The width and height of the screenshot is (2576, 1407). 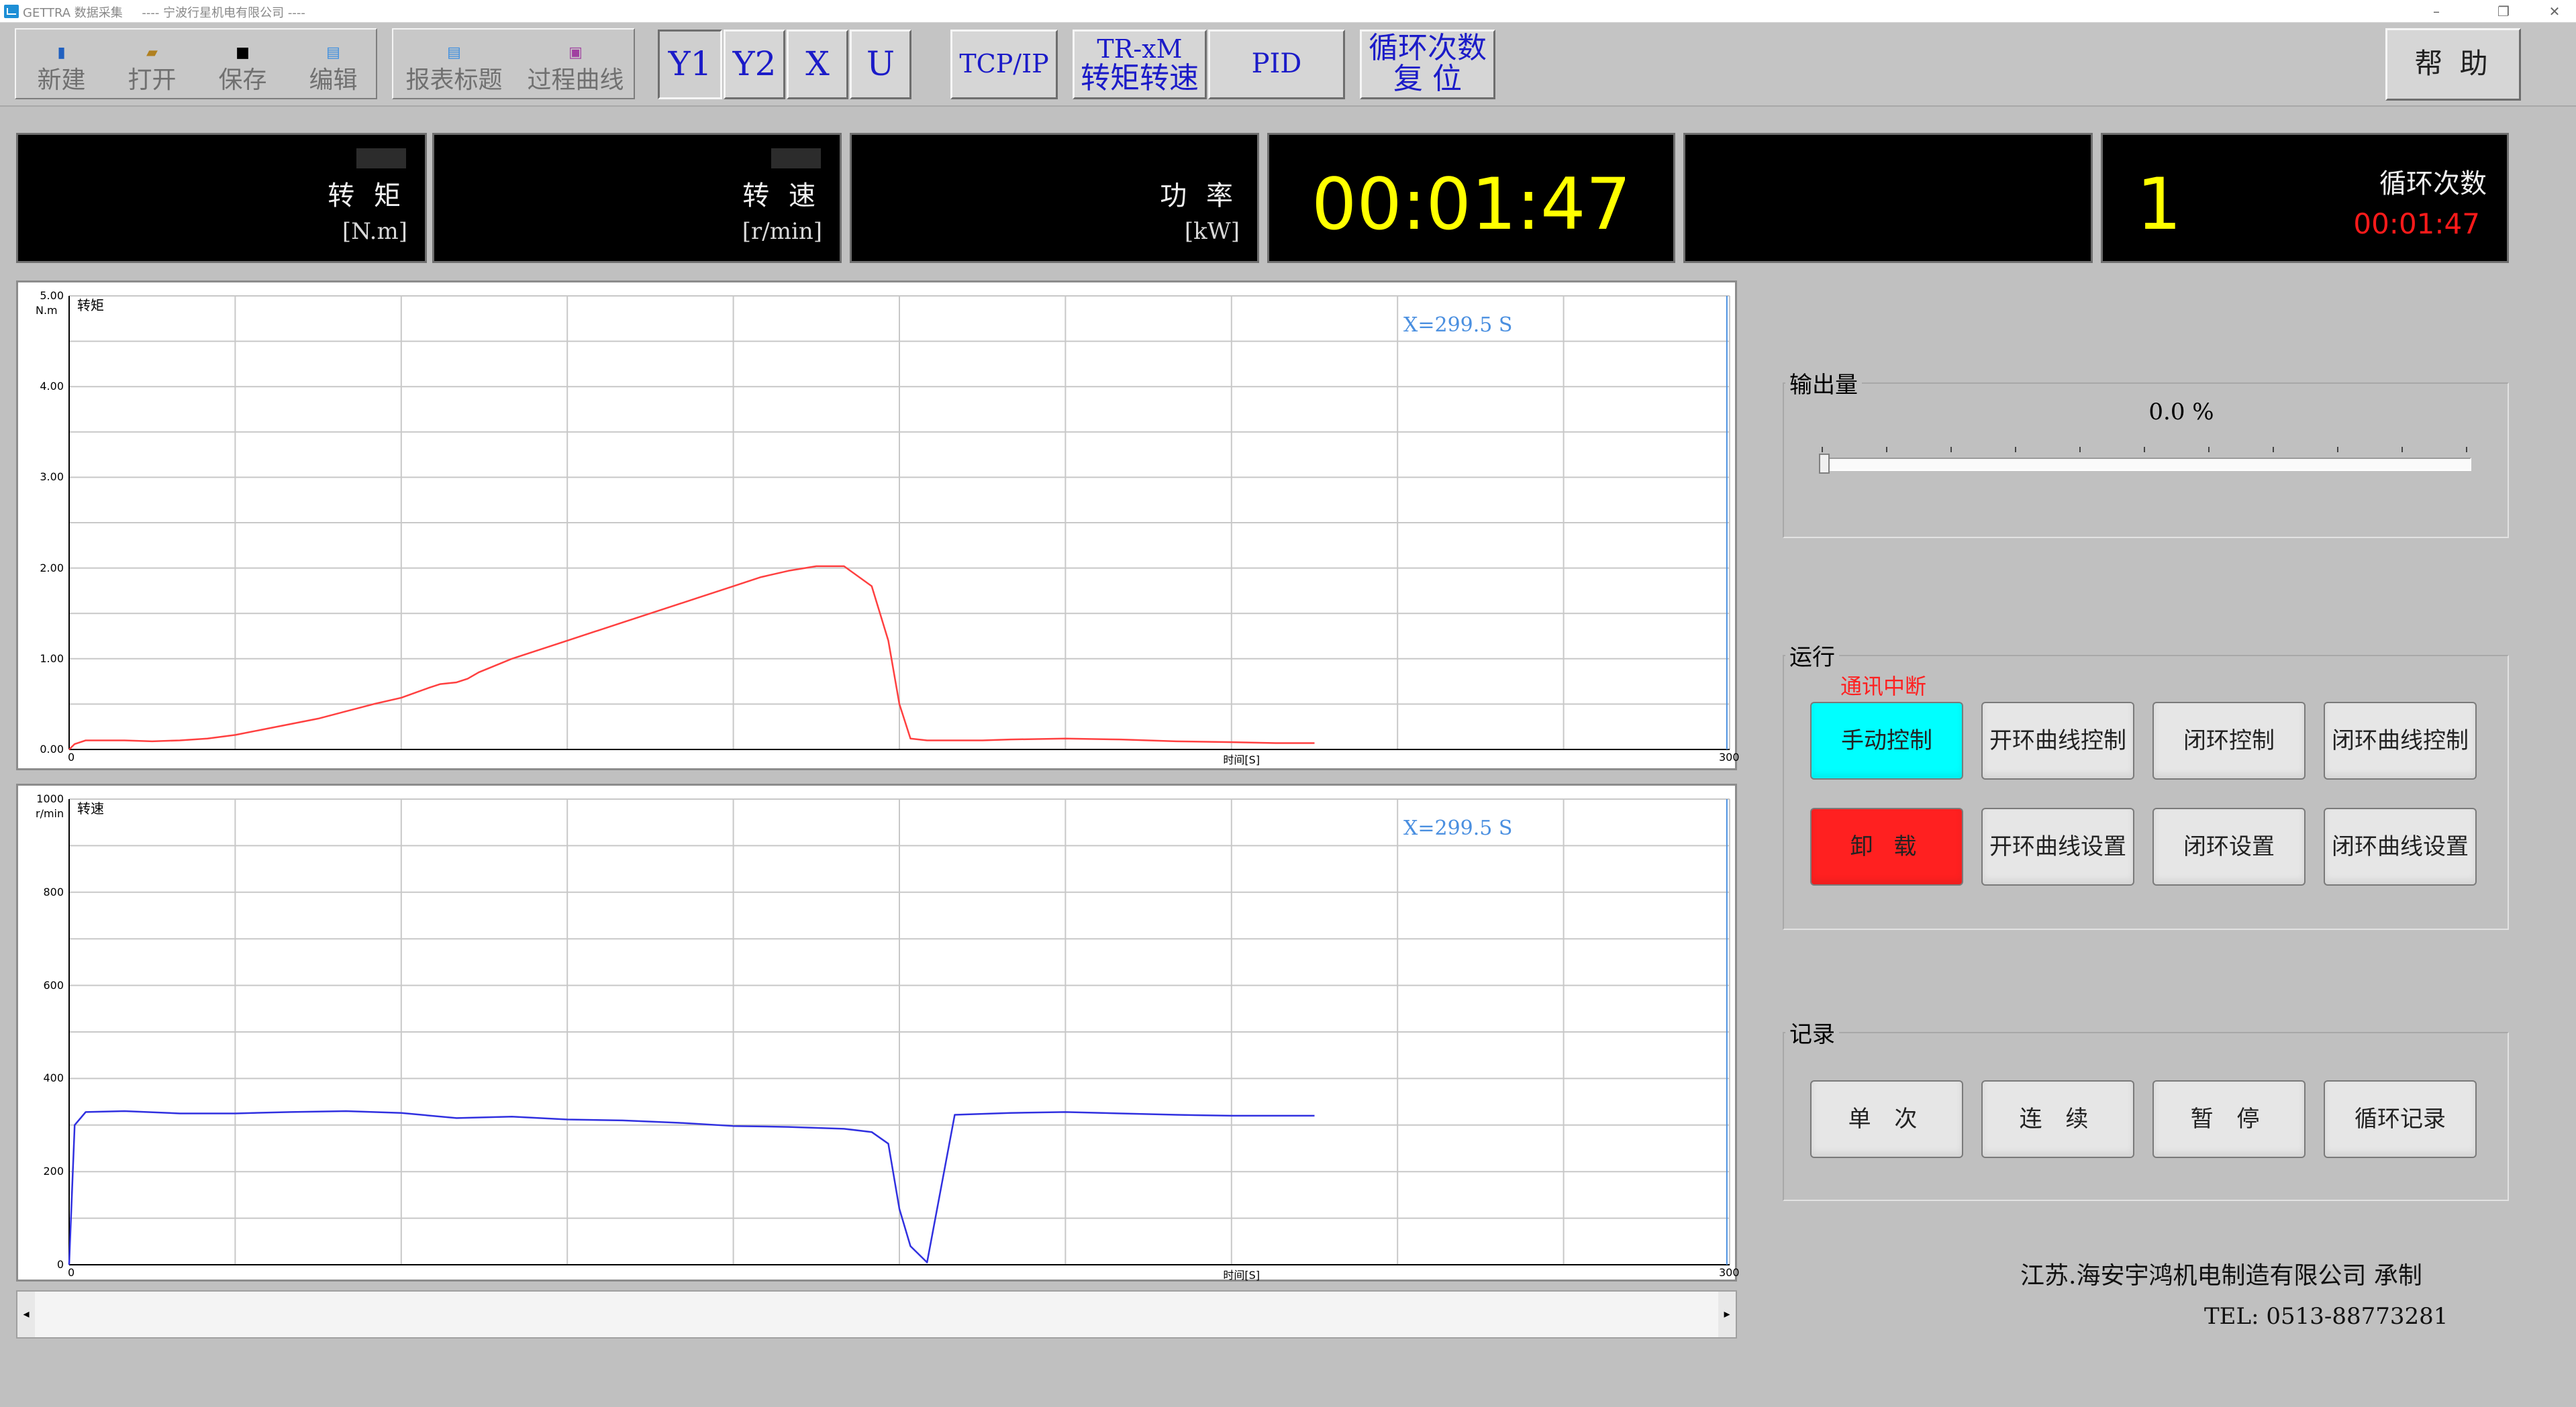 I want to click on torque-display: 转 矩 [N.m], so click(x=221, y=198).